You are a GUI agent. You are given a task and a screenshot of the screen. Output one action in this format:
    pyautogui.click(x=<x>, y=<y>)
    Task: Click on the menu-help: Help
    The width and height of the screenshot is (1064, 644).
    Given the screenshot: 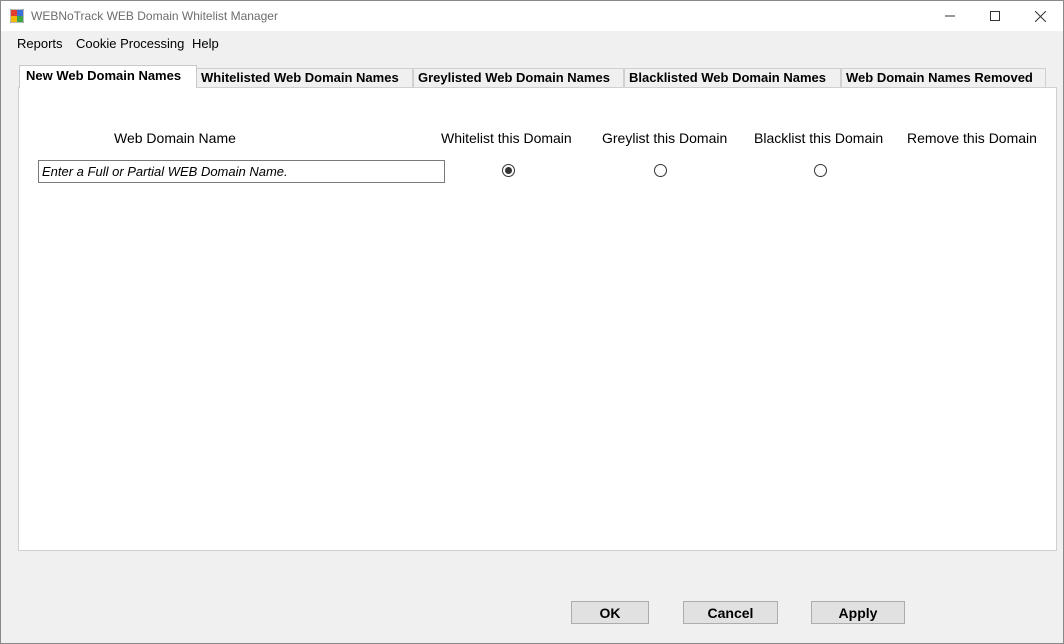 What is the action you would take?
    pyautogui.click(x=205, y=43)
    